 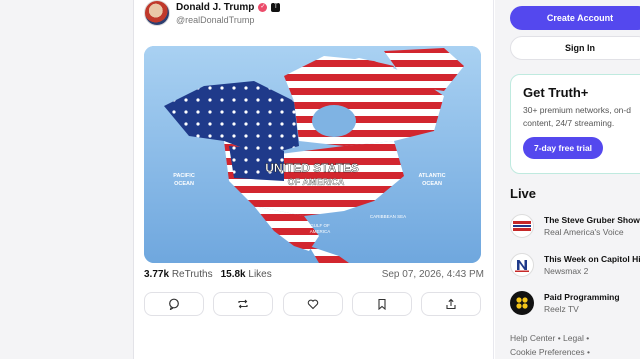 What do you see at coordinates (215, 7) in the screenshot?
I see `author-name: Donald J. Trump` at bounding box center [215, 7].